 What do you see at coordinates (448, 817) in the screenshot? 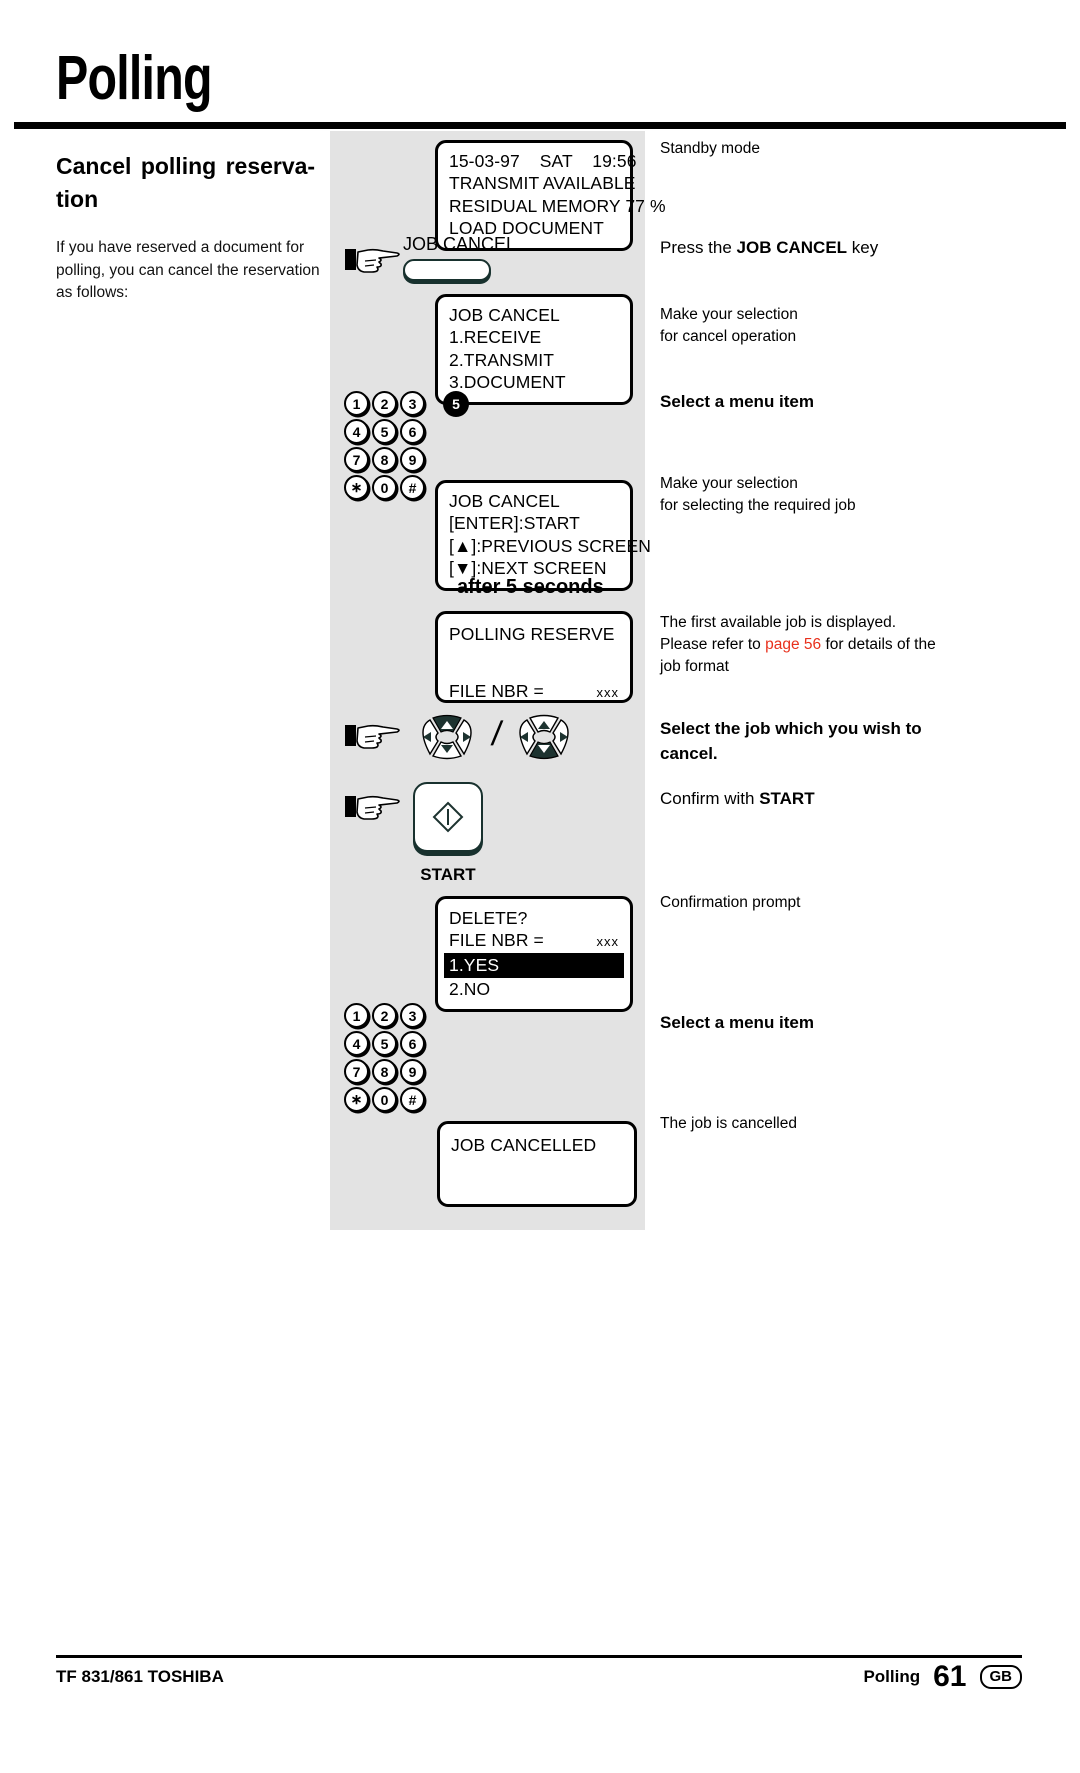
I see `start-key` at bounding box center [448, 817].